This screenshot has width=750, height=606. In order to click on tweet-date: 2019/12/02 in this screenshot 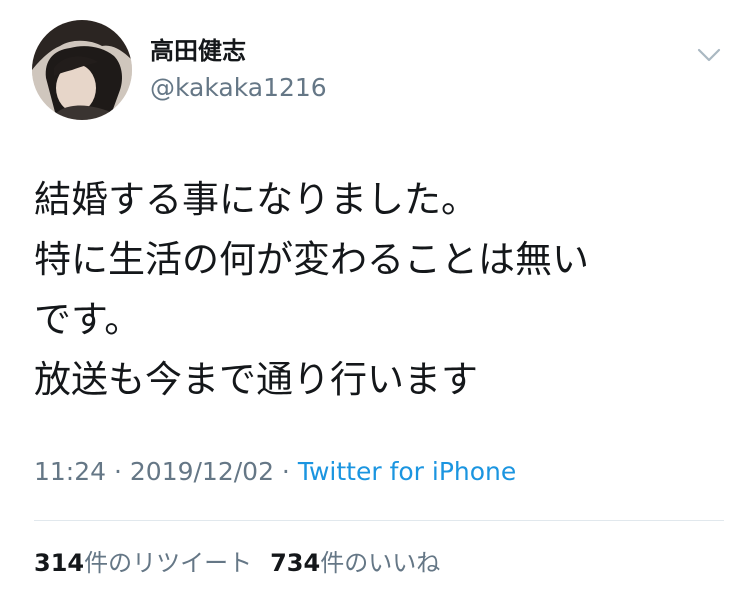, I will do `click(202, 471)`.